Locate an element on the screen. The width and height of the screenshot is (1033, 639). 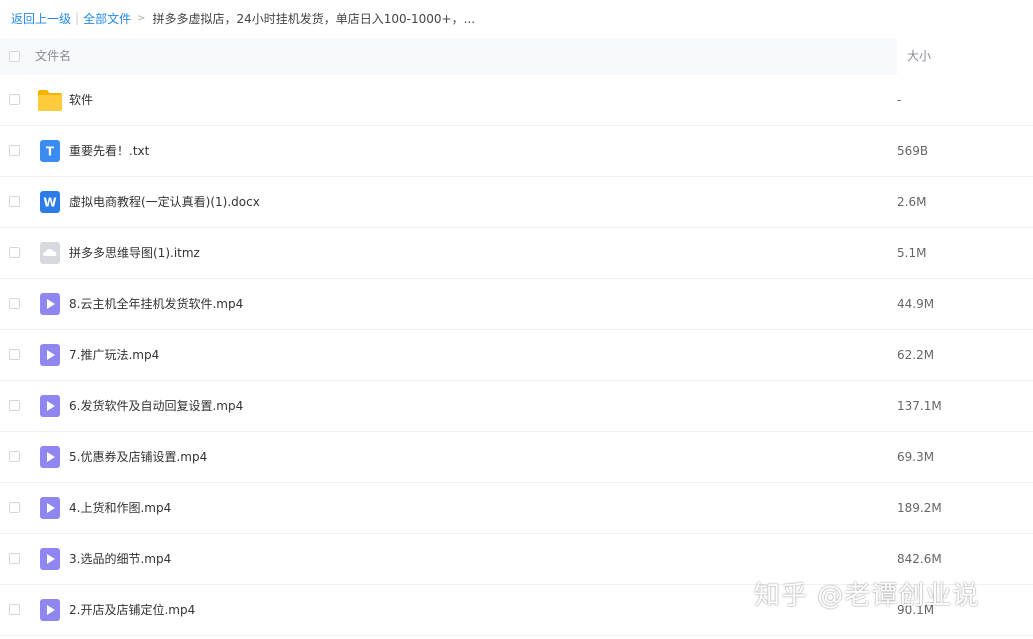
file-size: 44.9M is located at coordinates (916, 304).